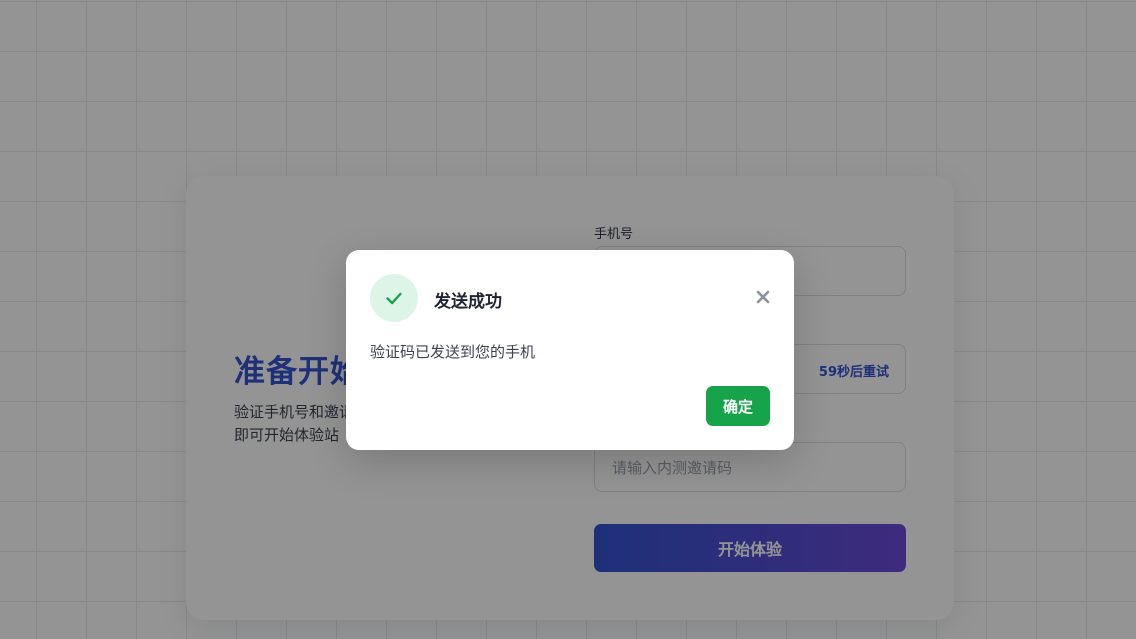 Image resolution: width=1136 pixels, height=639 pixels. I want to click on checkmark-icon, so click(394, 298).